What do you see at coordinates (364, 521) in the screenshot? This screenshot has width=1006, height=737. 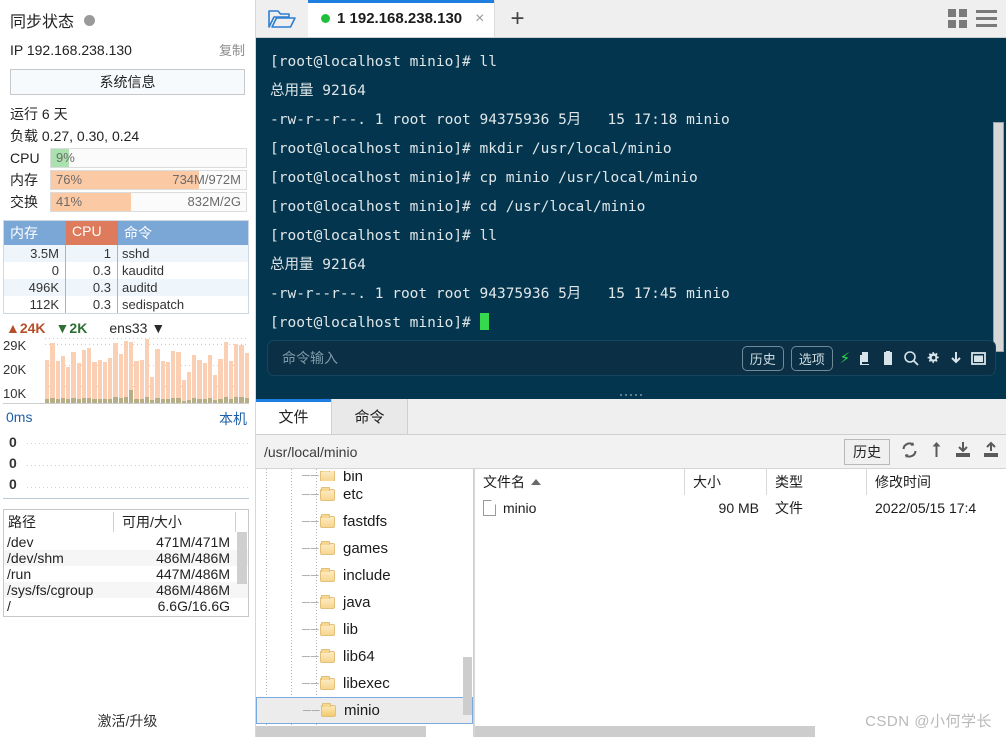 I see `tree-item-fastdfs: ── fastdfs` at bounding box center [364, 521].